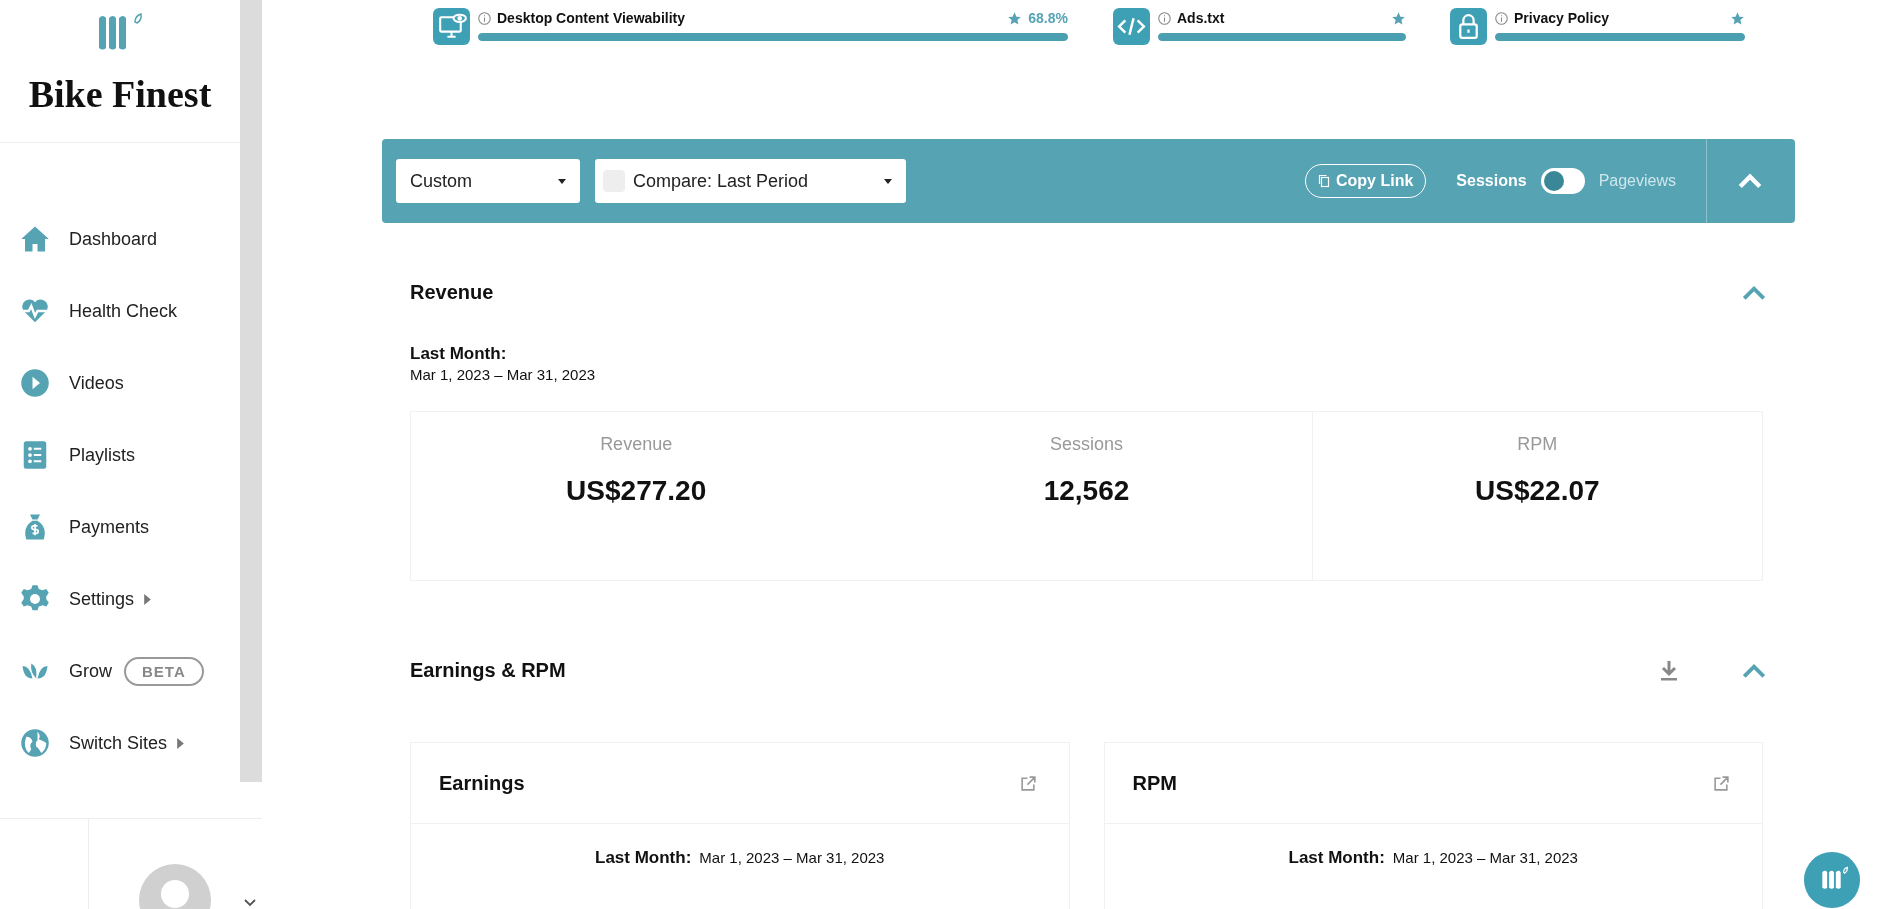 This screenshot has height=909, width=1893. What do you see at coordinates (118, 743) in the screenshot?
I see `menu-item: Switch Sites` at bounding box center [118, 743].